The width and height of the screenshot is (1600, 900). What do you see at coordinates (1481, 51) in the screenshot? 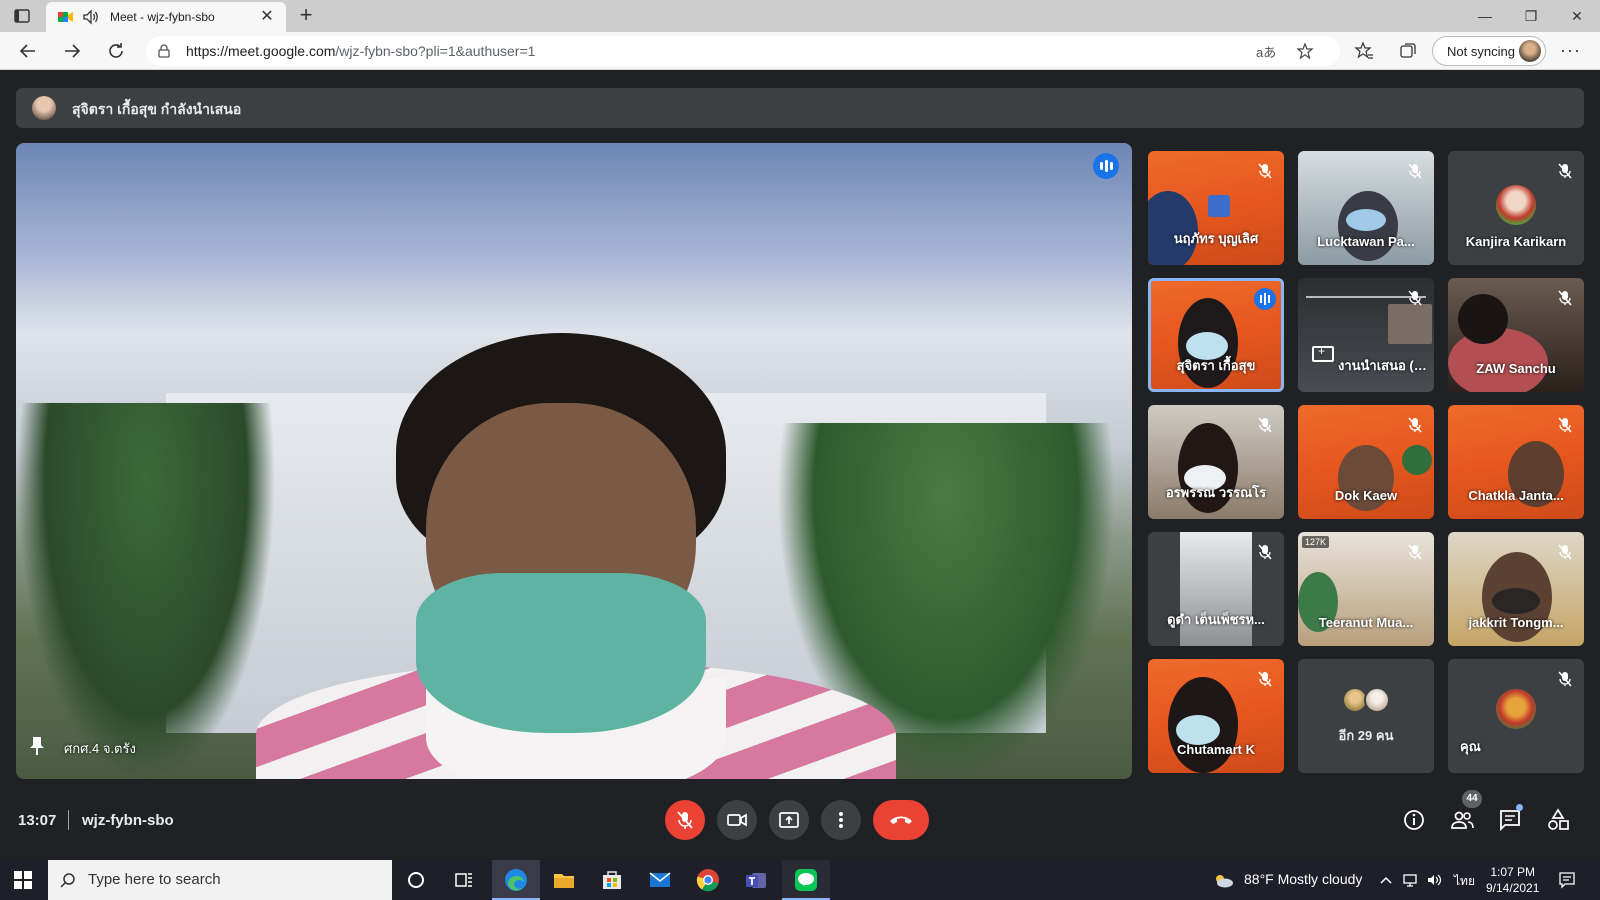
I see `sync-status-label: Not syncing` at bounding box center [1481, 51].